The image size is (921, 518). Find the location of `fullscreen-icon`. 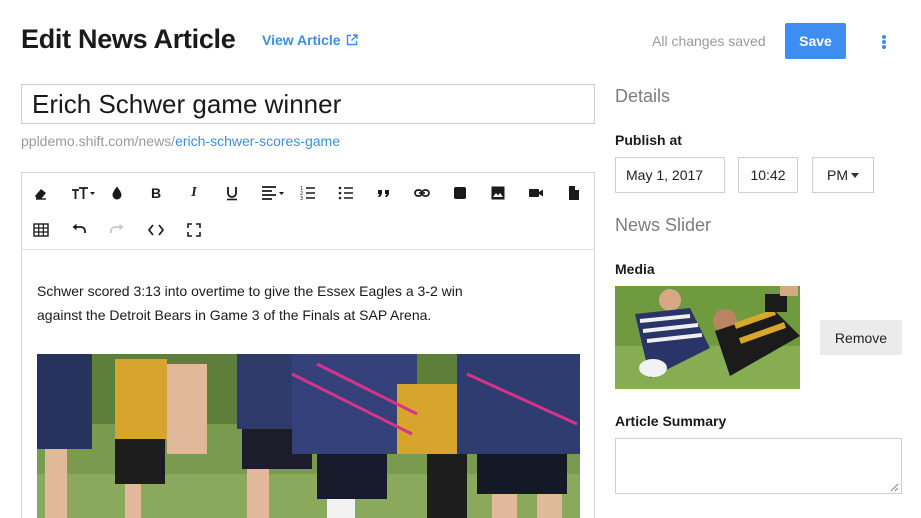

fullscreen-icon is located at coordinates (194, 230).